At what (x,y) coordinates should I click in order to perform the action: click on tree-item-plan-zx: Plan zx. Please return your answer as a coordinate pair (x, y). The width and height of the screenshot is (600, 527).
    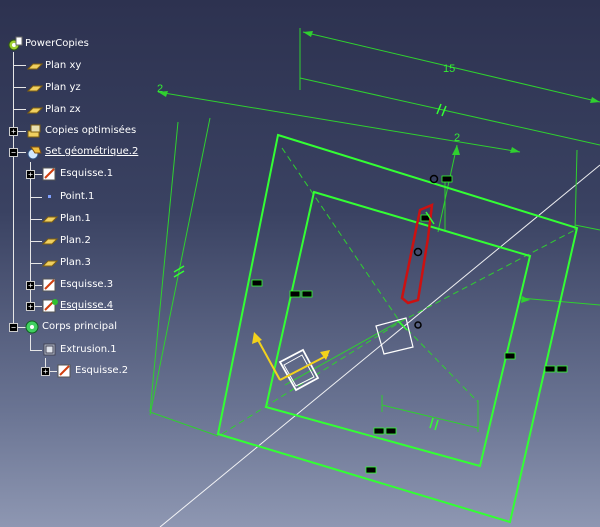
    Looking at the image, I should click on (53, 110).